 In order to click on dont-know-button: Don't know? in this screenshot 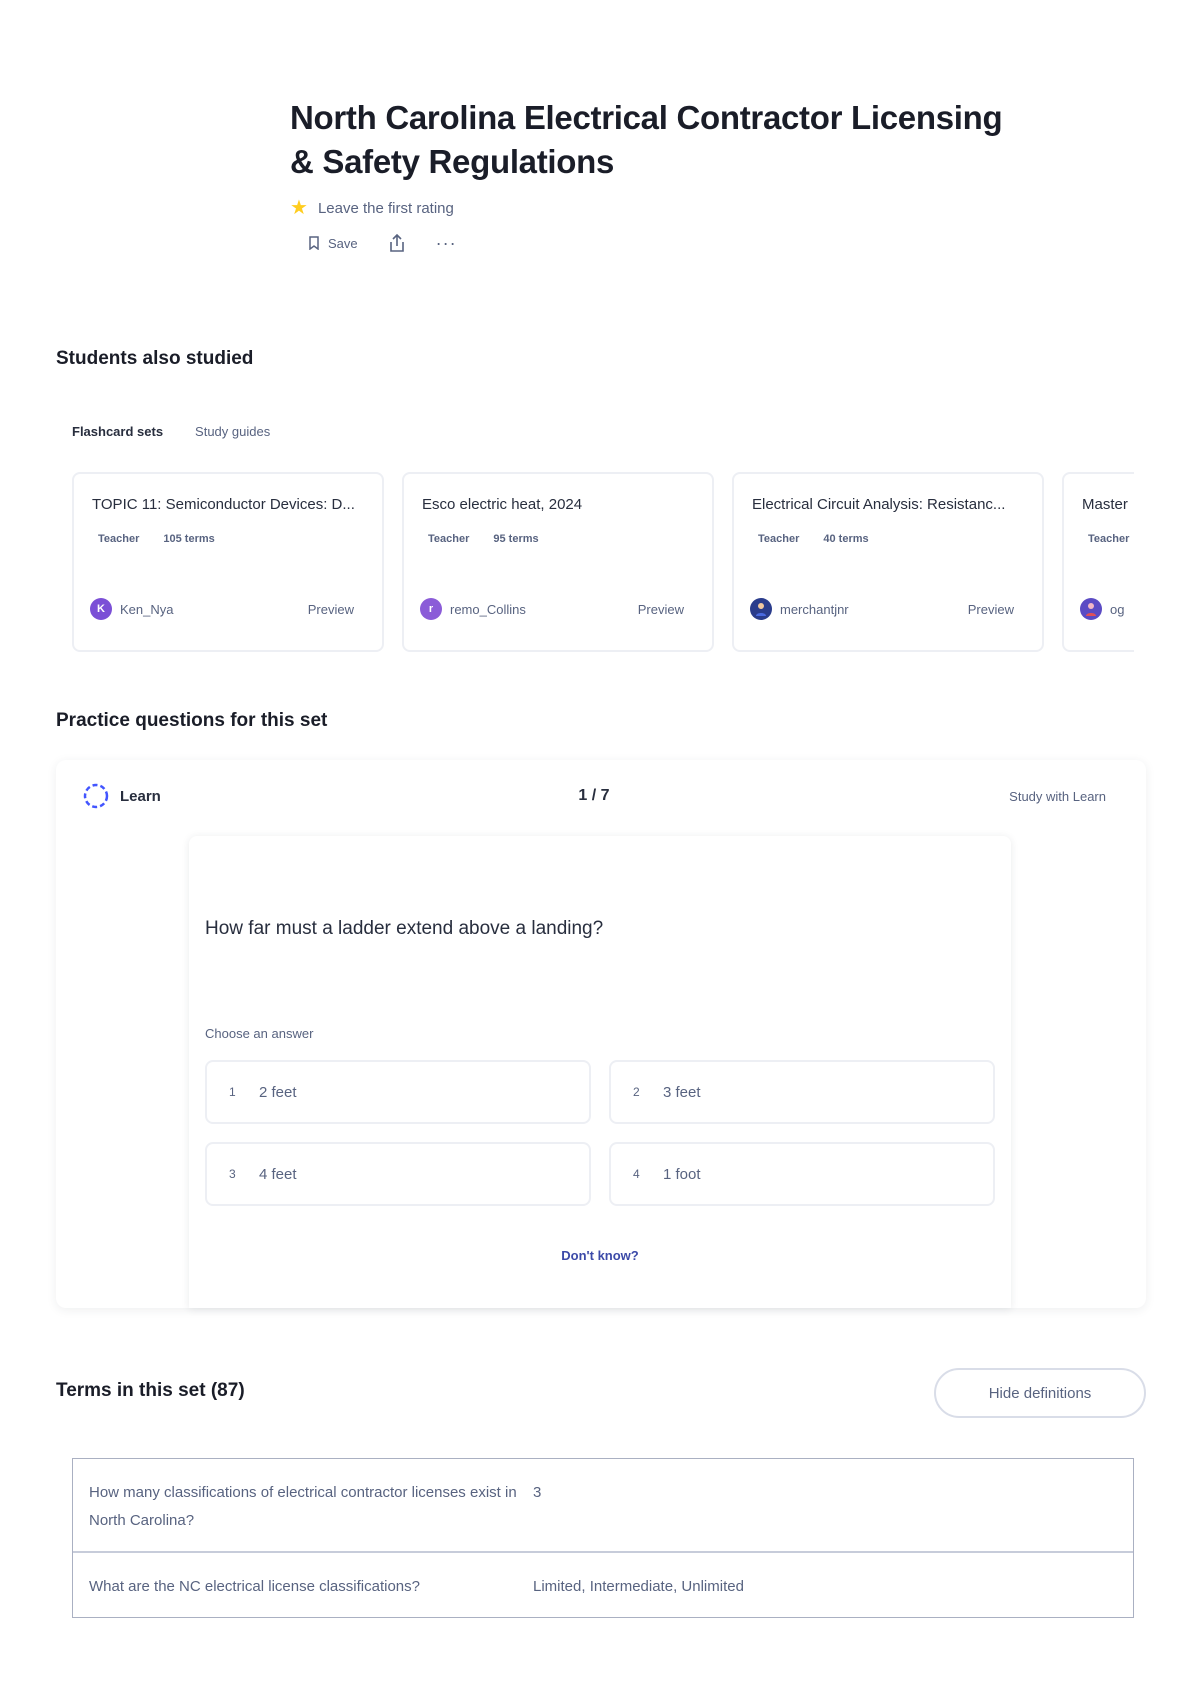, I will do `click(600, 1255)`.